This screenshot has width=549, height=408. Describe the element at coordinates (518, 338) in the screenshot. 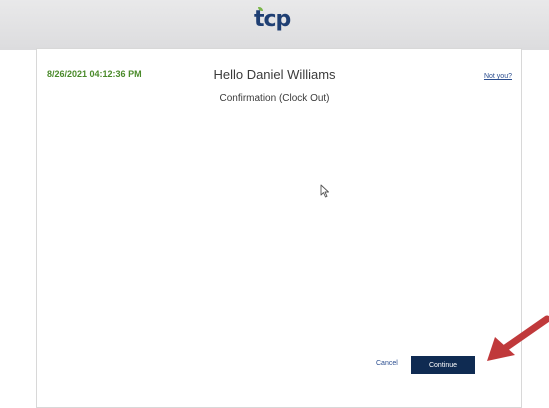

I see `red-arrow-icon` at that location.